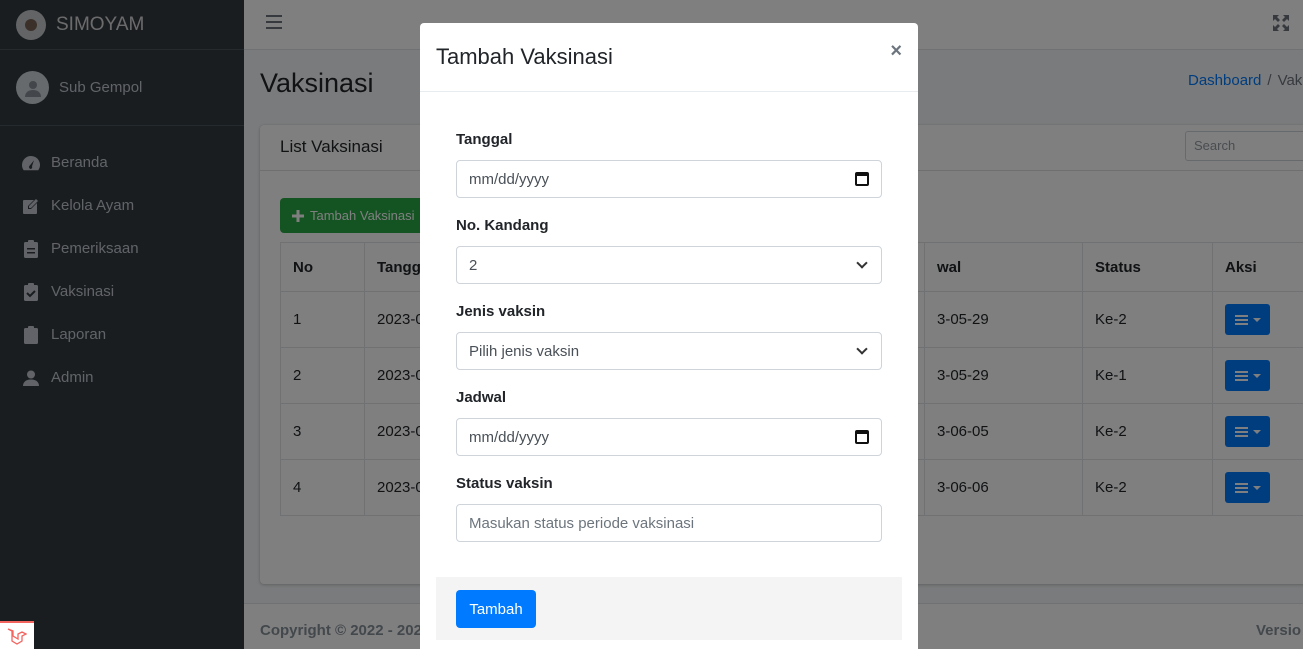 The image size is (1303, 649). I want to click on laravel-debug-badge, so click(17, 635).